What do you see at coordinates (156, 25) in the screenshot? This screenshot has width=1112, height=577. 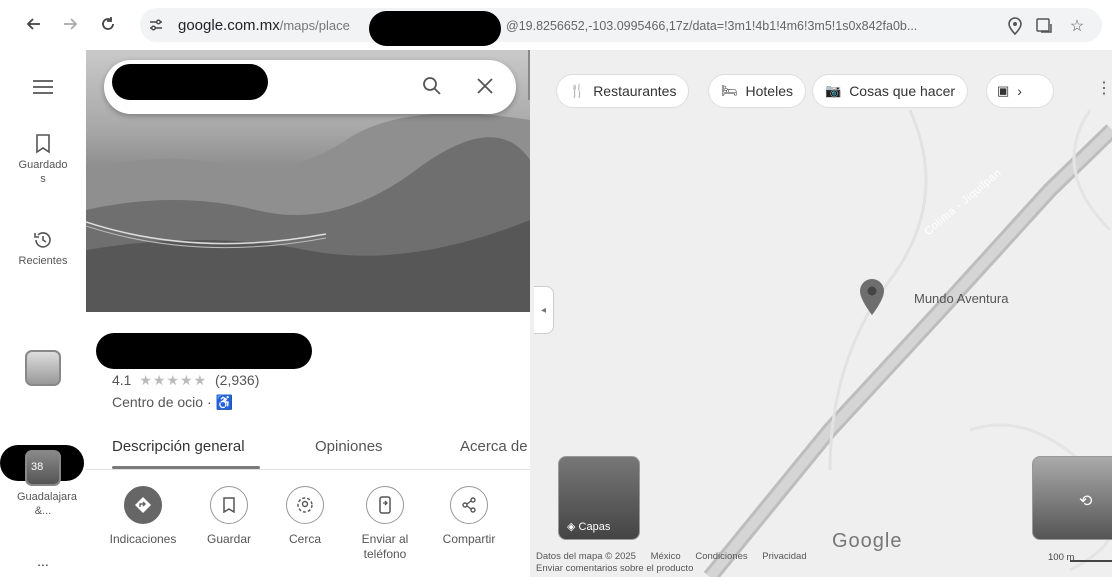 I see `site-settings-icon` at bounding box center [156, 25].